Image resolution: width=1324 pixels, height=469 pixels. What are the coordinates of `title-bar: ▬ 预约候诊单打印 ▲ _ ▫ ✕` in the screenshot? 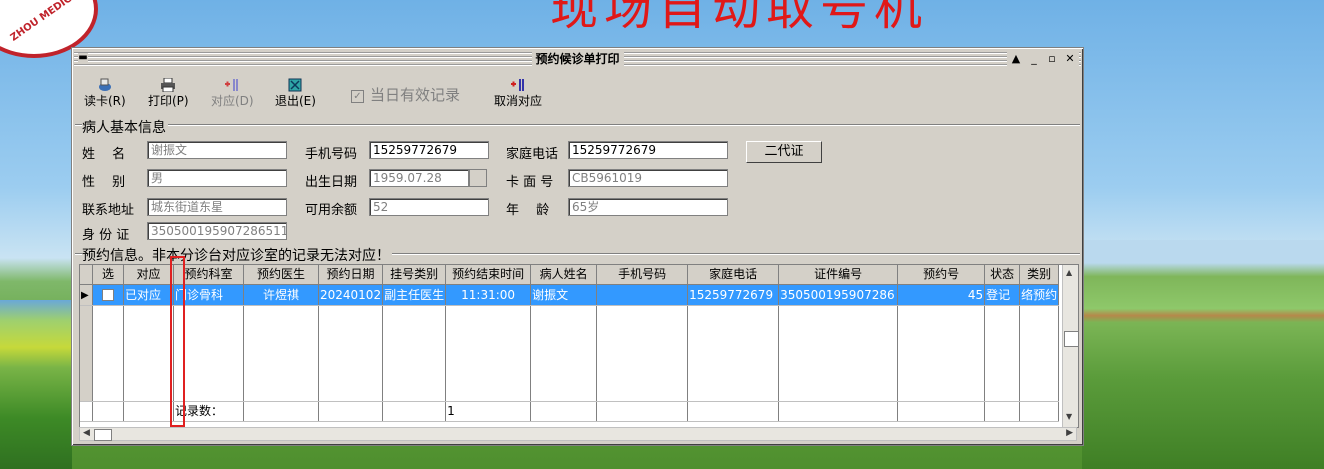 It's located at (577, 59).